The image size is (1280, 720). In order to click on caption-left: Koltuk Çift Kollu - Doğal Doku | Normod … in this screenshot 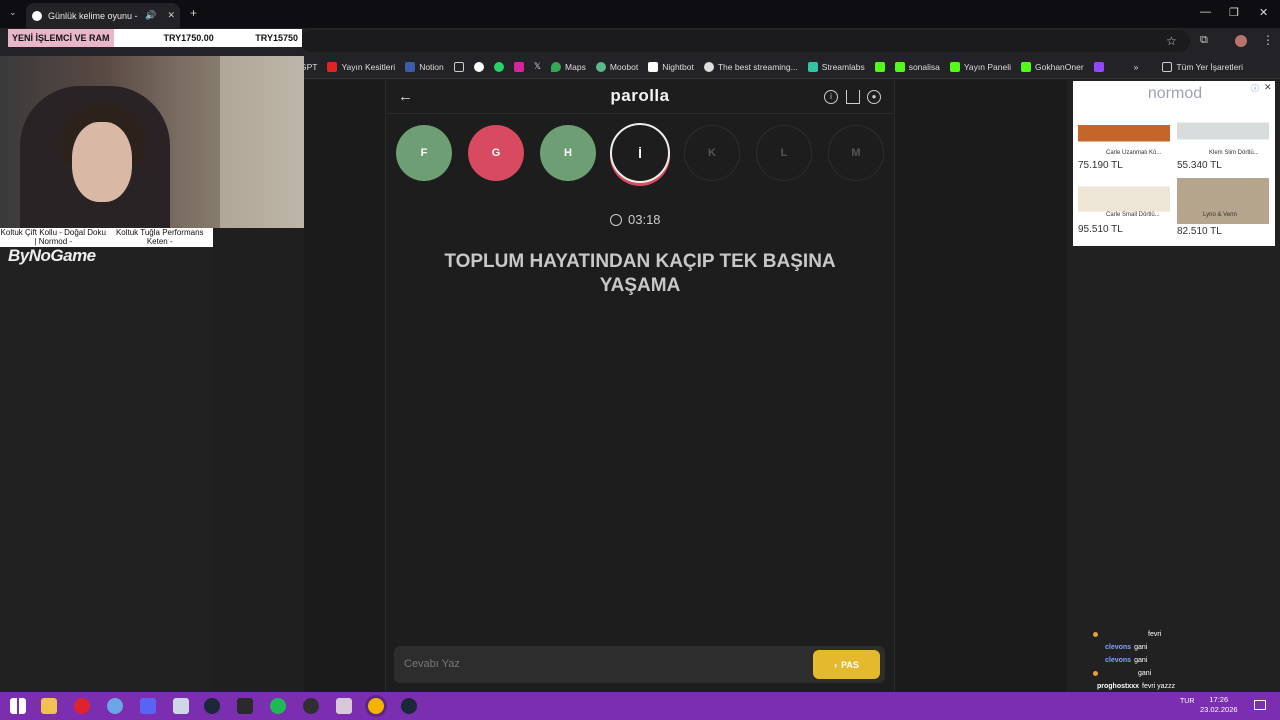, I will do `click(53, 237)`.